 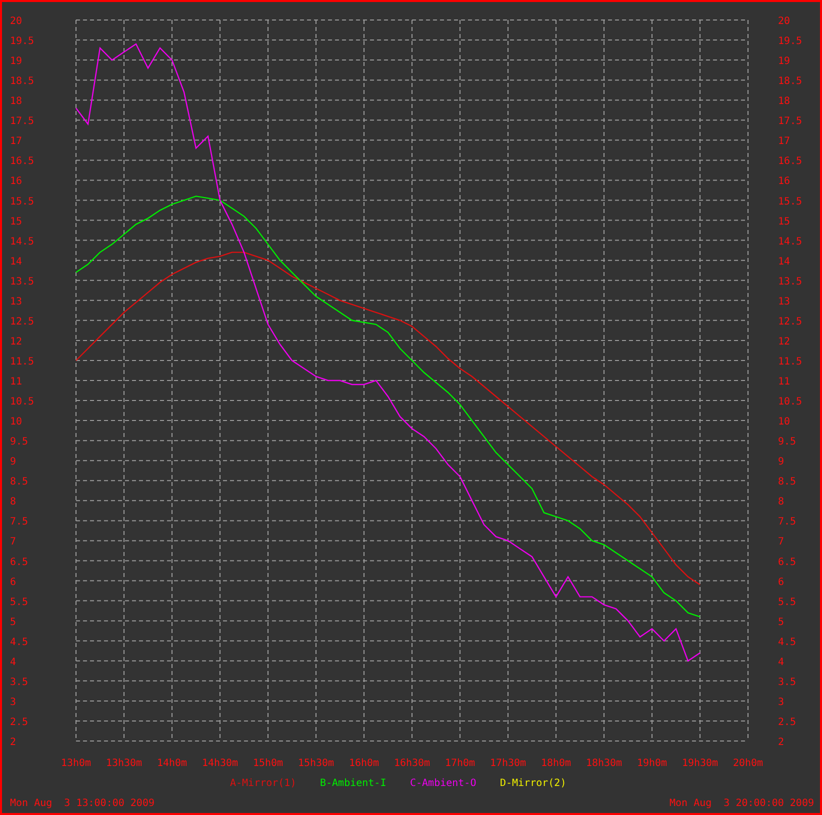 What do you see at coordinates (353, 783) in the screenshot?
I see `legend-label: B-Ambient-I` at bounding box center [353, 783].